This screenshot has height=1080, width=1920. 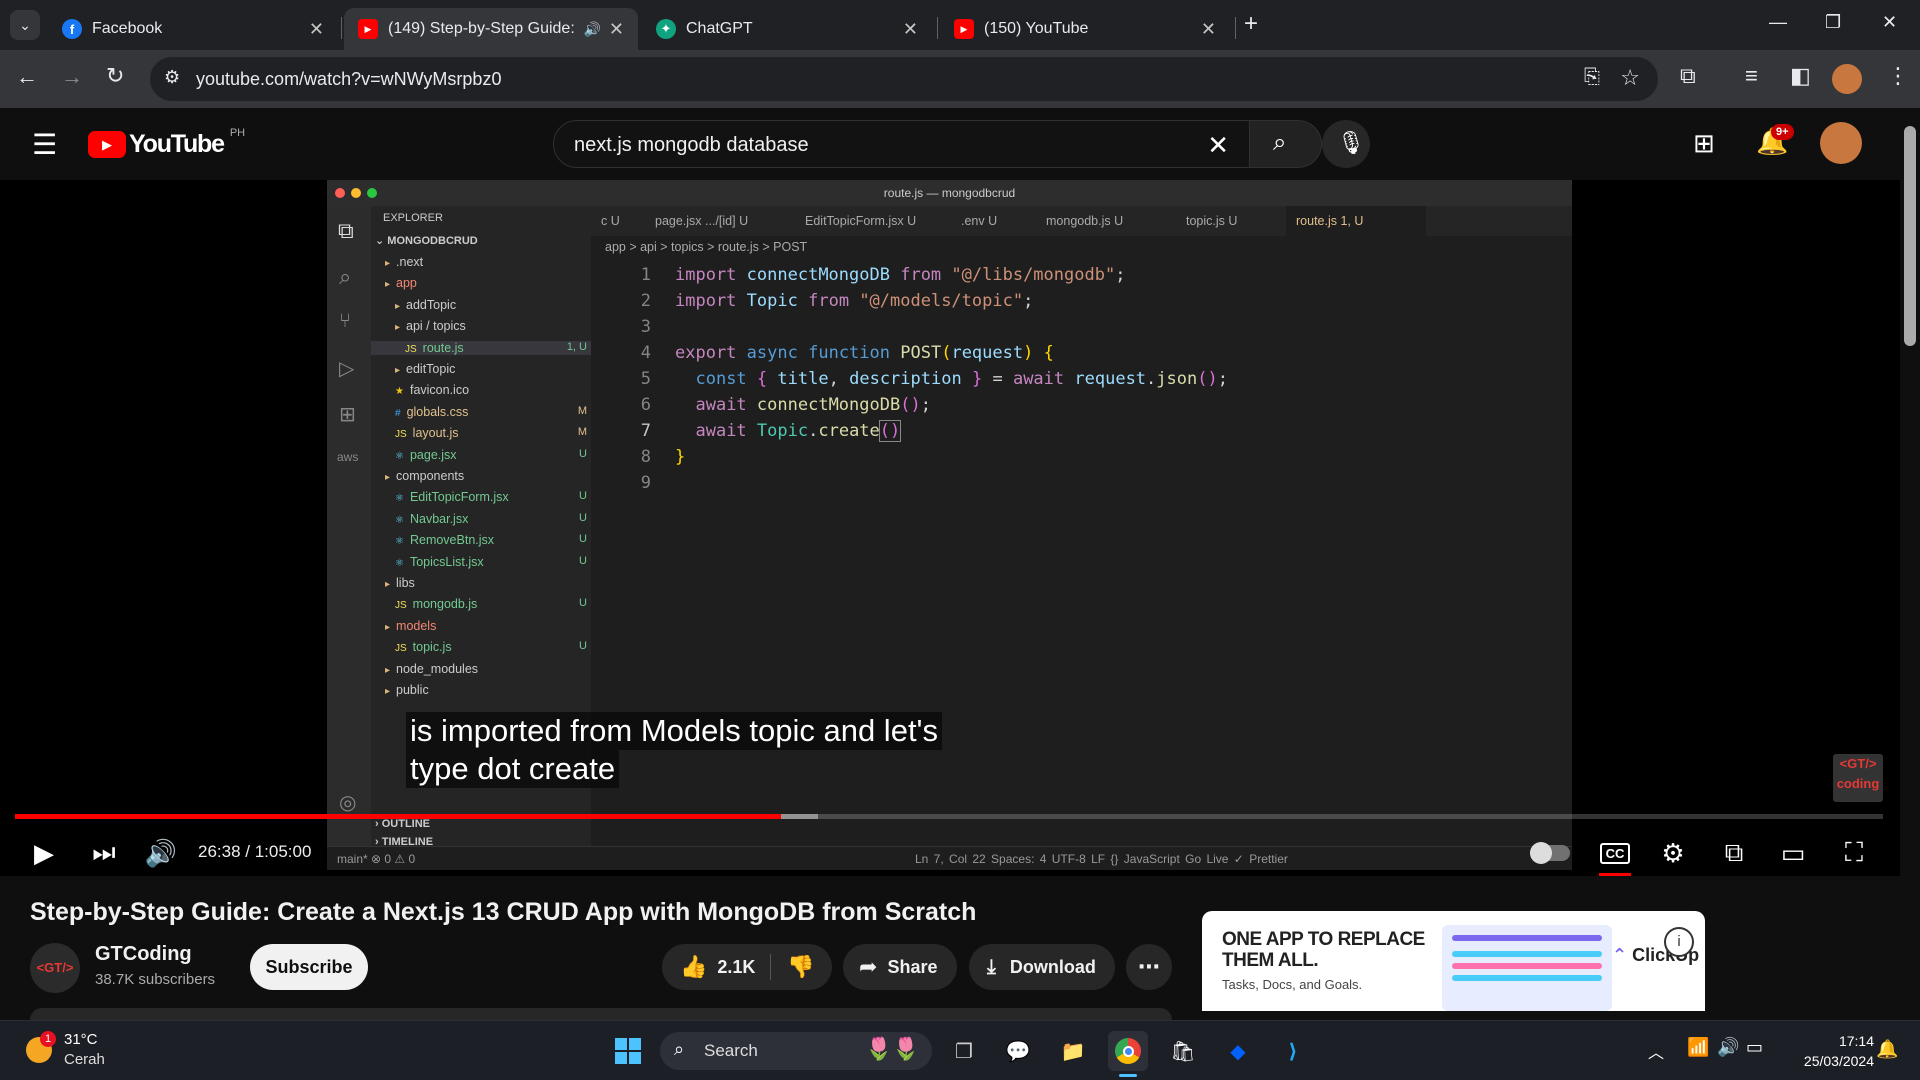 I want to click on site-info-icon: ⚙, so click(x=172, y=77).